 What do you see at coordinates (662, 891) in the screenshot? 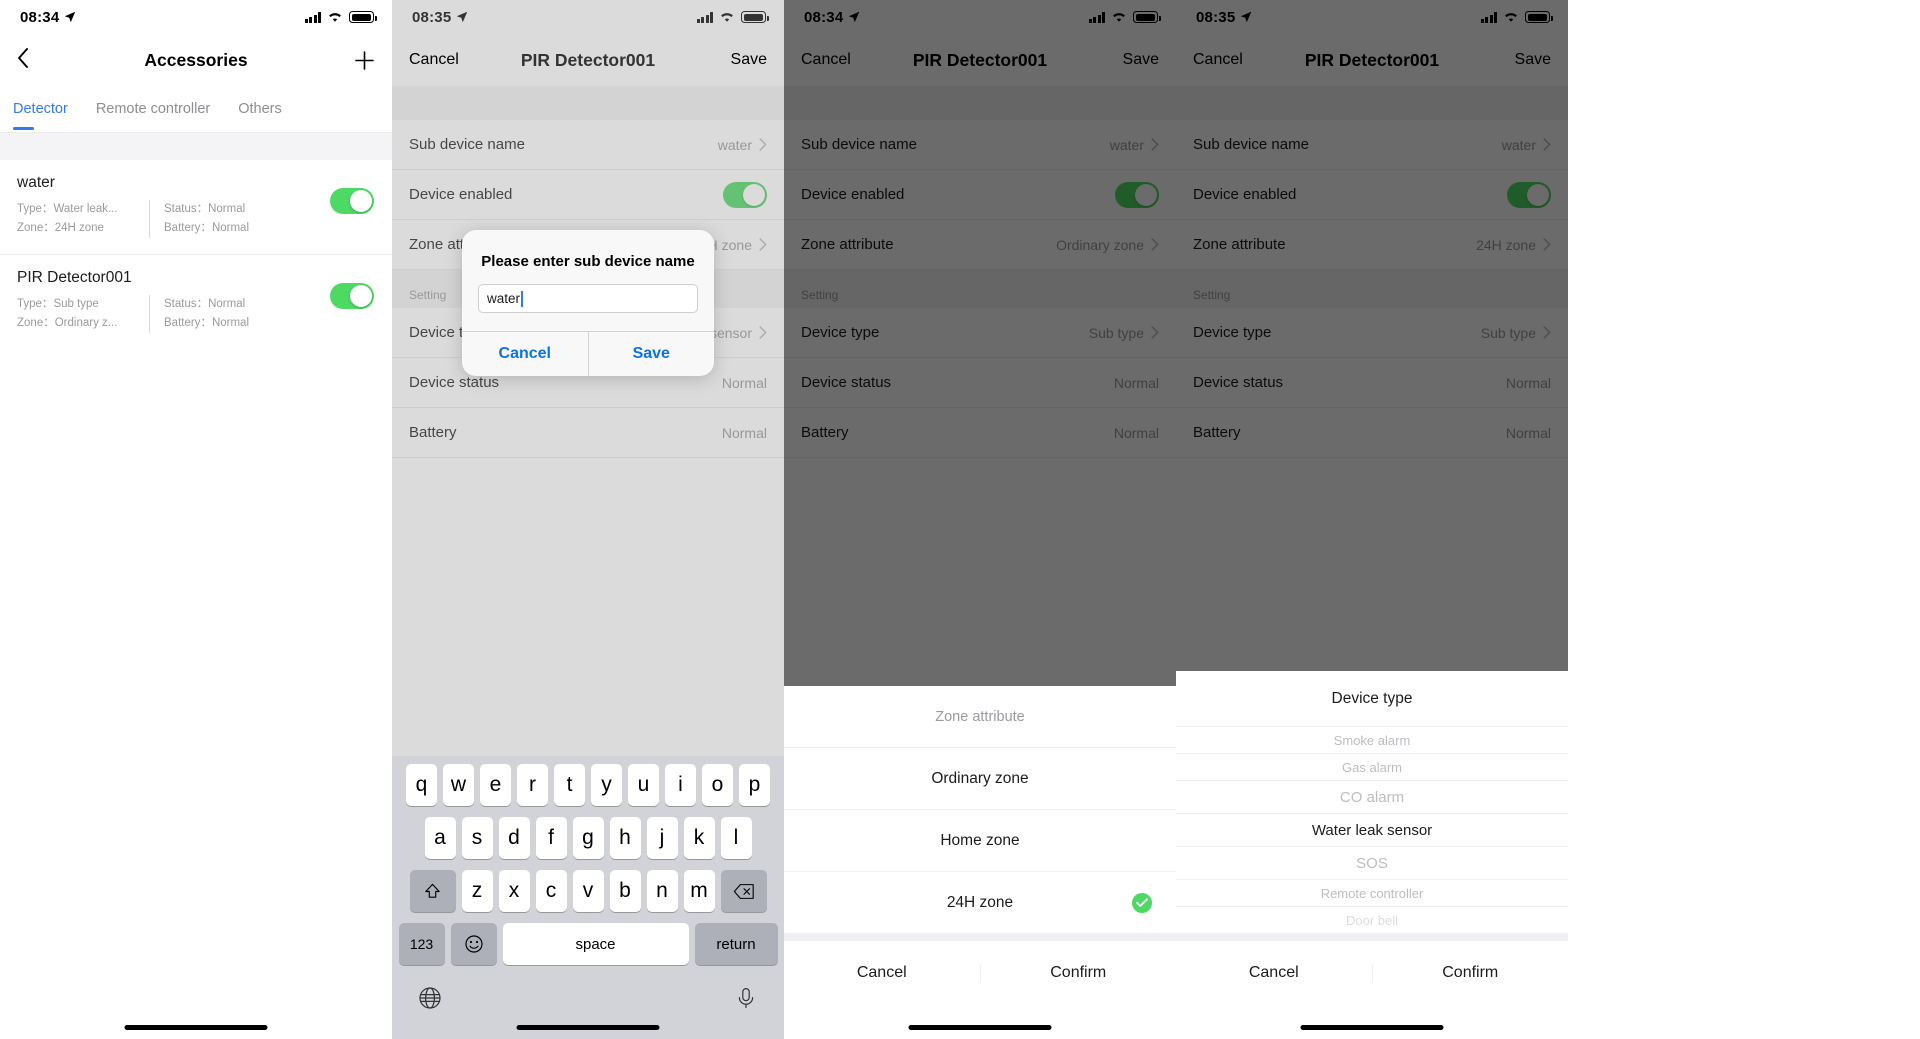
I see `key-n: n` at bounding box center [662, 891].